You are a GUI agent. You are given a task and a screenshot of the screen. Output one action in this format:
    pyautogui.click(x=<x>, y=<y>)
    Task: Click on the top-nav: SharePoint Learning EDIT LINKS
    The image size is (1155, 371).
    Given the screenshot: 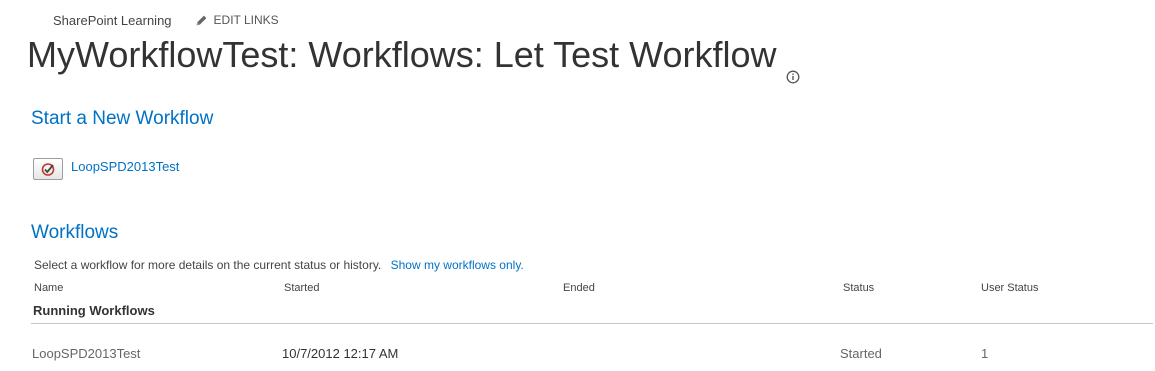 What is the action you would take?
    pyautogui.click(x=166, y=20)
    